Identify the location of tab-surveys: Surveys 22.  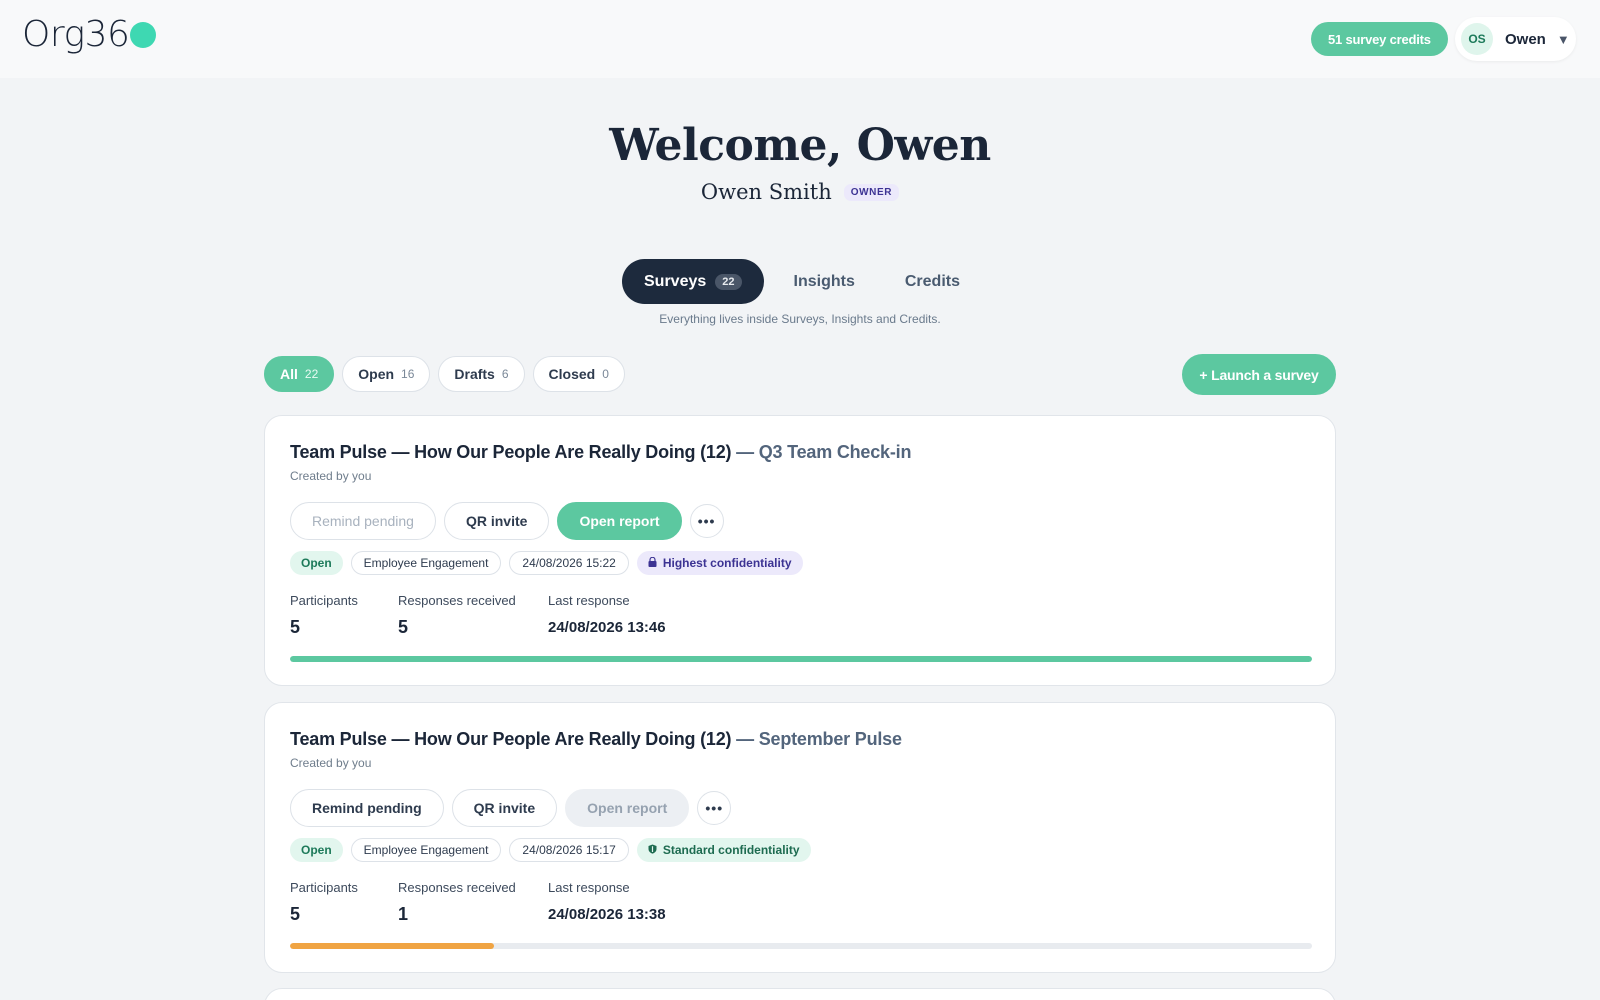
(693, 281).